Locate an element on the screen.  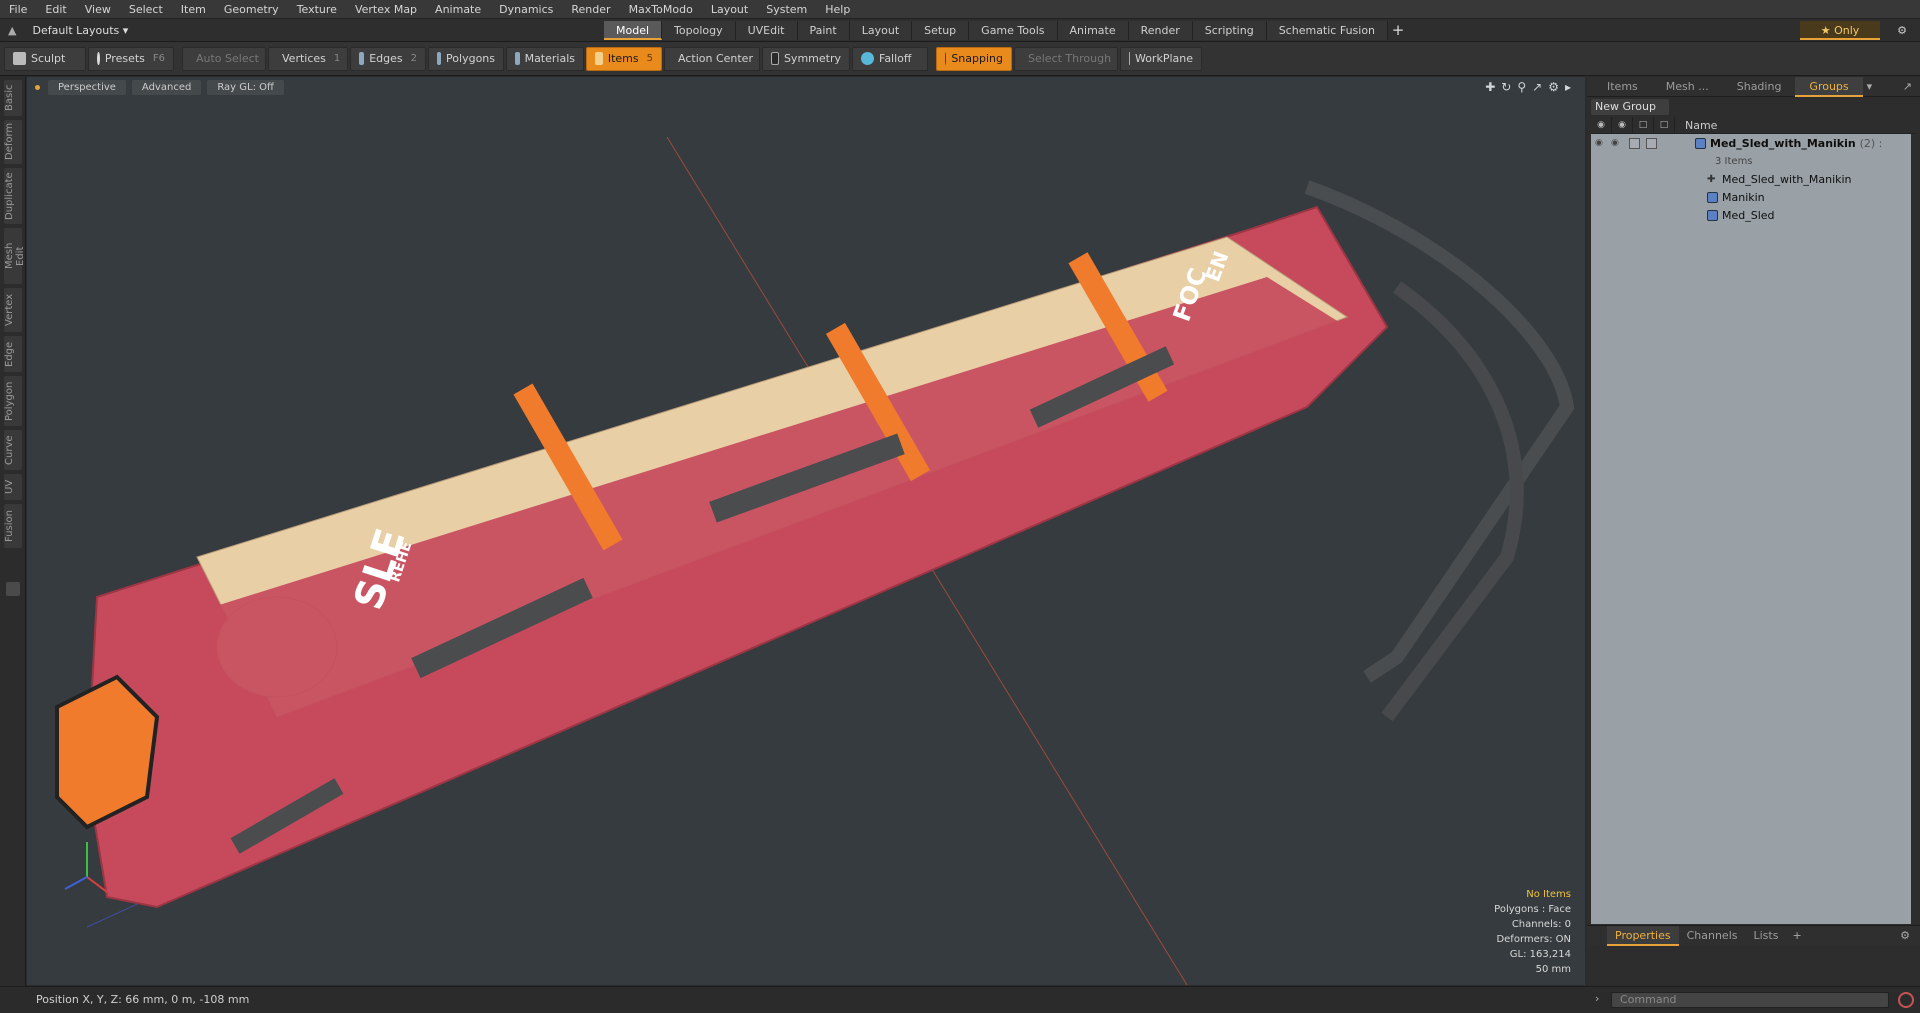
menu-render: Render is located at coordinates (590, 9).